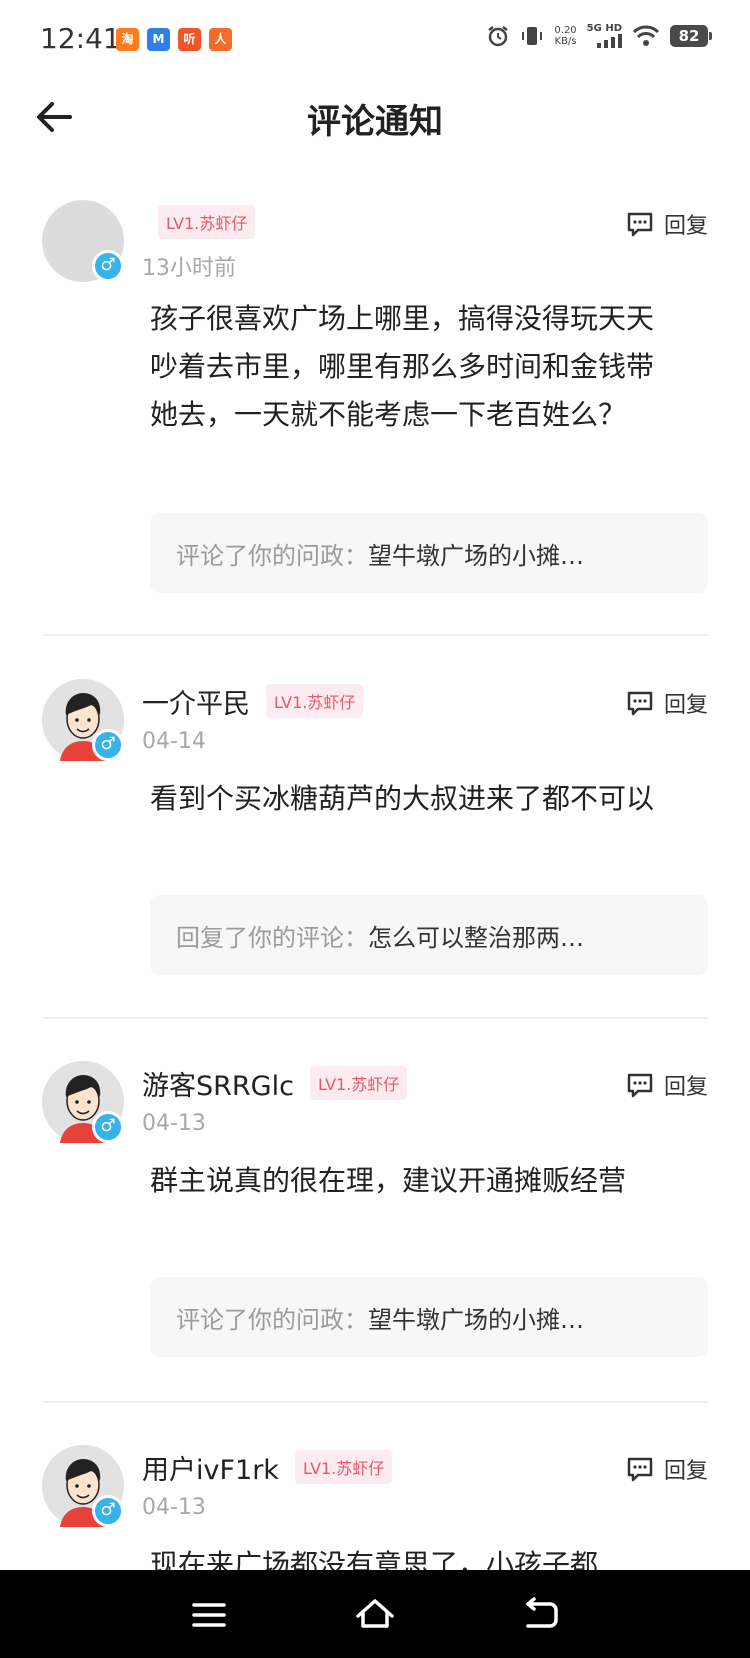 The image size is (750, 1658). Describe the element at coordinates (210, 1467) in the screenshot. I see `username: 用户ivF1rk` at that location.